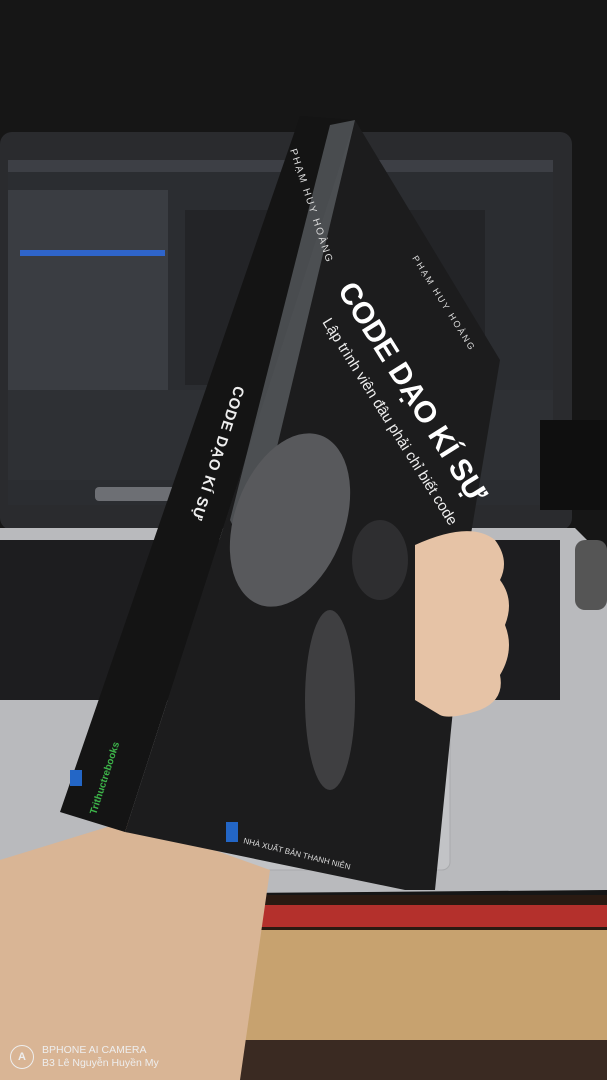 This screenshot has height=1080, width=607. Describe the element at coordinates (462, 624) in the screenshot. I see `hand` at that location.